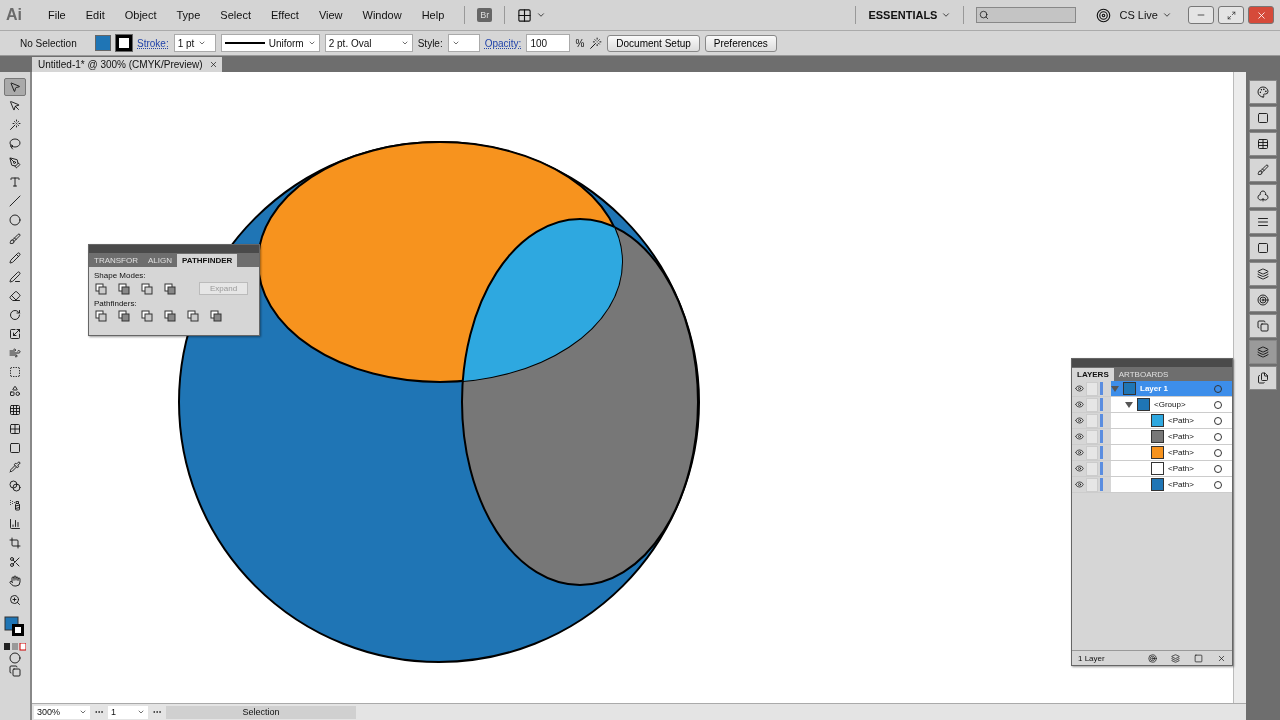  I want to click on expand-triangle-icon, so click(1129, 404).